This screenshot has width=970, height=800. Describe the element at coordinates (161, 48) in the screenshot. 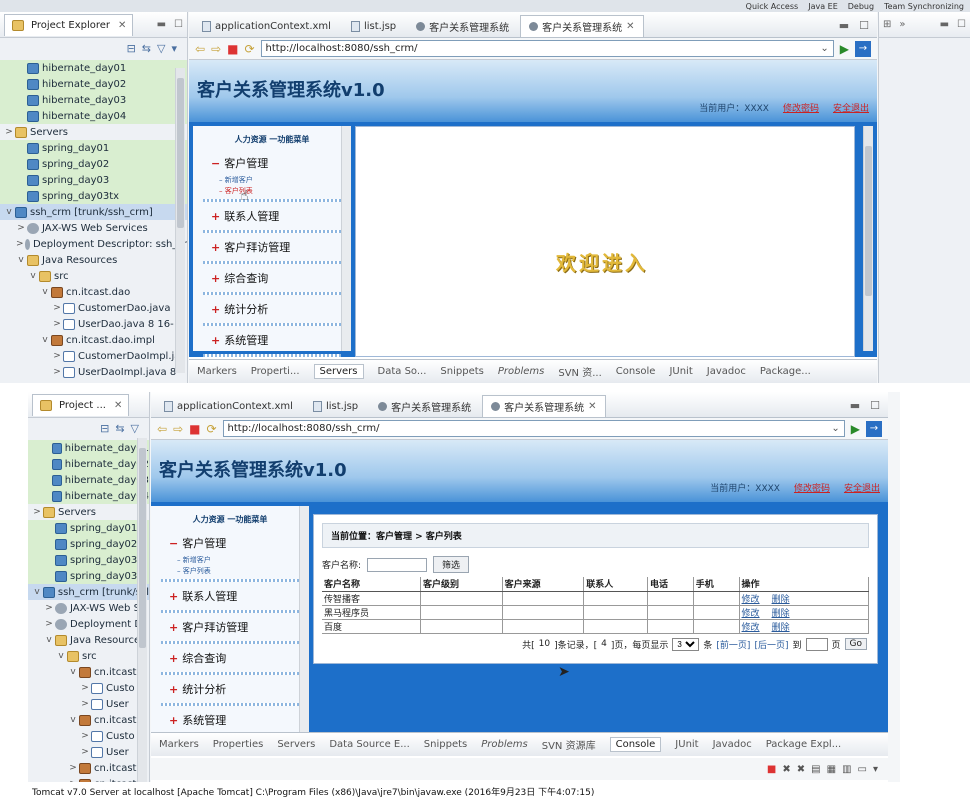

I see `filter-icon: ▽` at that location.